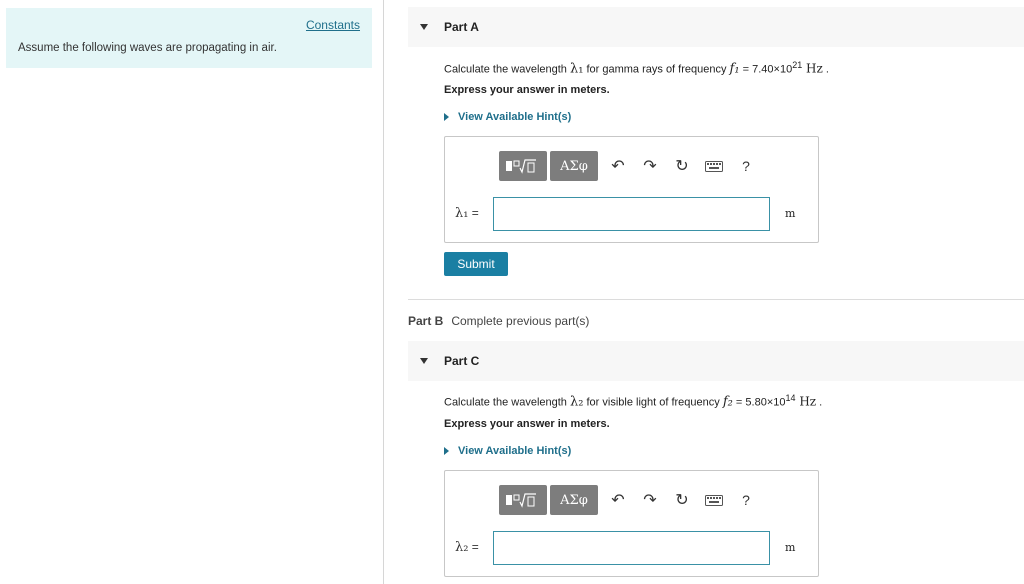 This screenshot has width=1024, height=584. Describe the element at coordinates (527, 424) in the screenshot. I see `part-c-express: Express your answer in meters.` at that location.